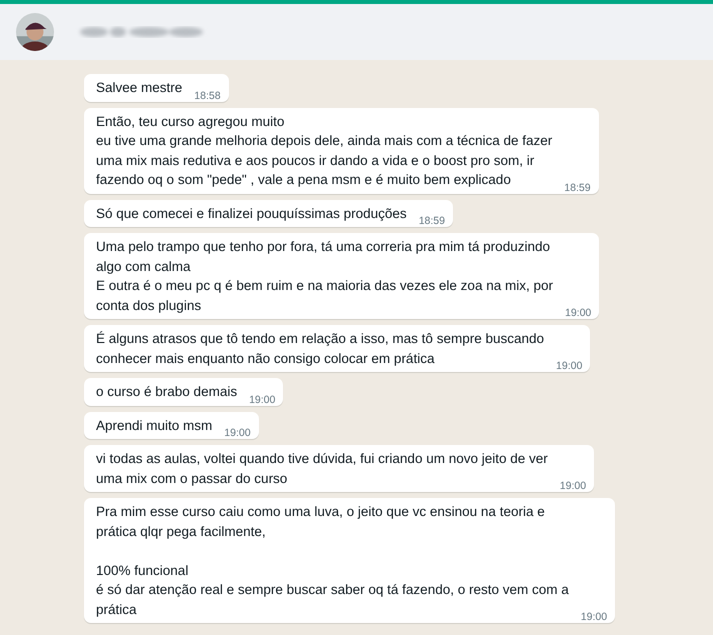 Image resolution: width=713 pixels, height=635 pixels. What do you see at coordinates (139, 88) in the screenshot?
I see `message-text: Salvee mestre` at bounding box center [139, 88].